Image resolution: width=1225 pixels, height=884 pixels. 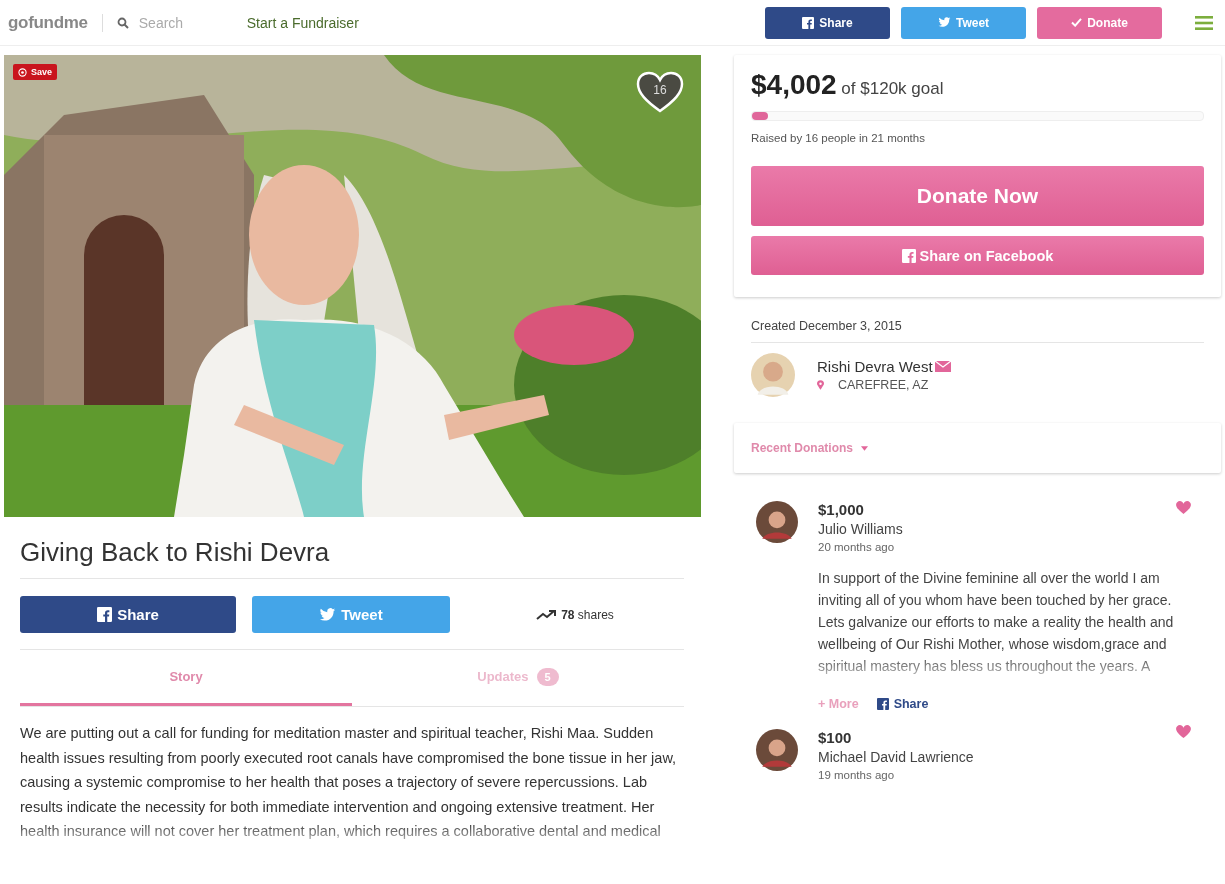 What do you see at coordinates (861, 529) in the screenshot?
I see `donor-name: Julio Williams` at bounding box center [861, 529].